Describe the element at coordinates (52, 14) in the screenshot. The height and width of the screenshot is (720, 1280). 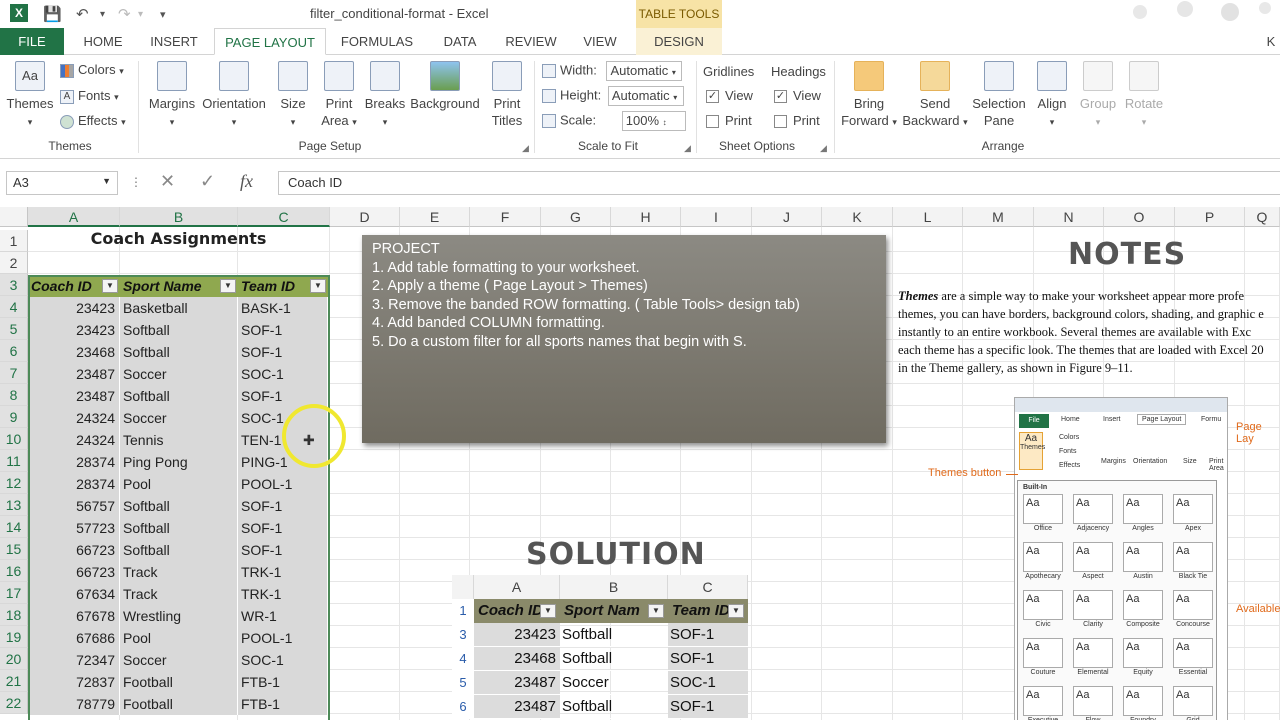
I see `save-icon: 💾` at that location.